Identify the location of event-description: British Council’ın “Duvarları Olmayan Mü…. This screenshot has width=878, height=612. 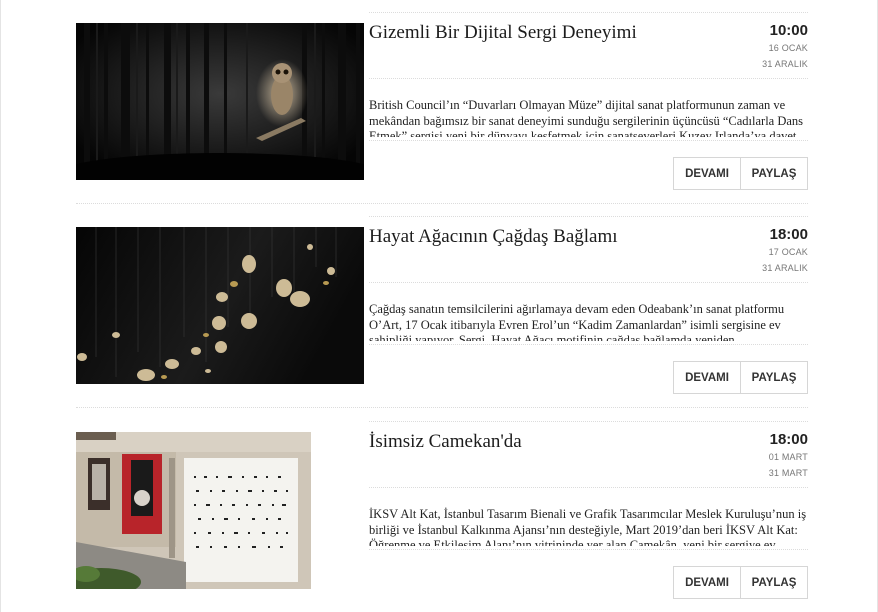
(586, 117).